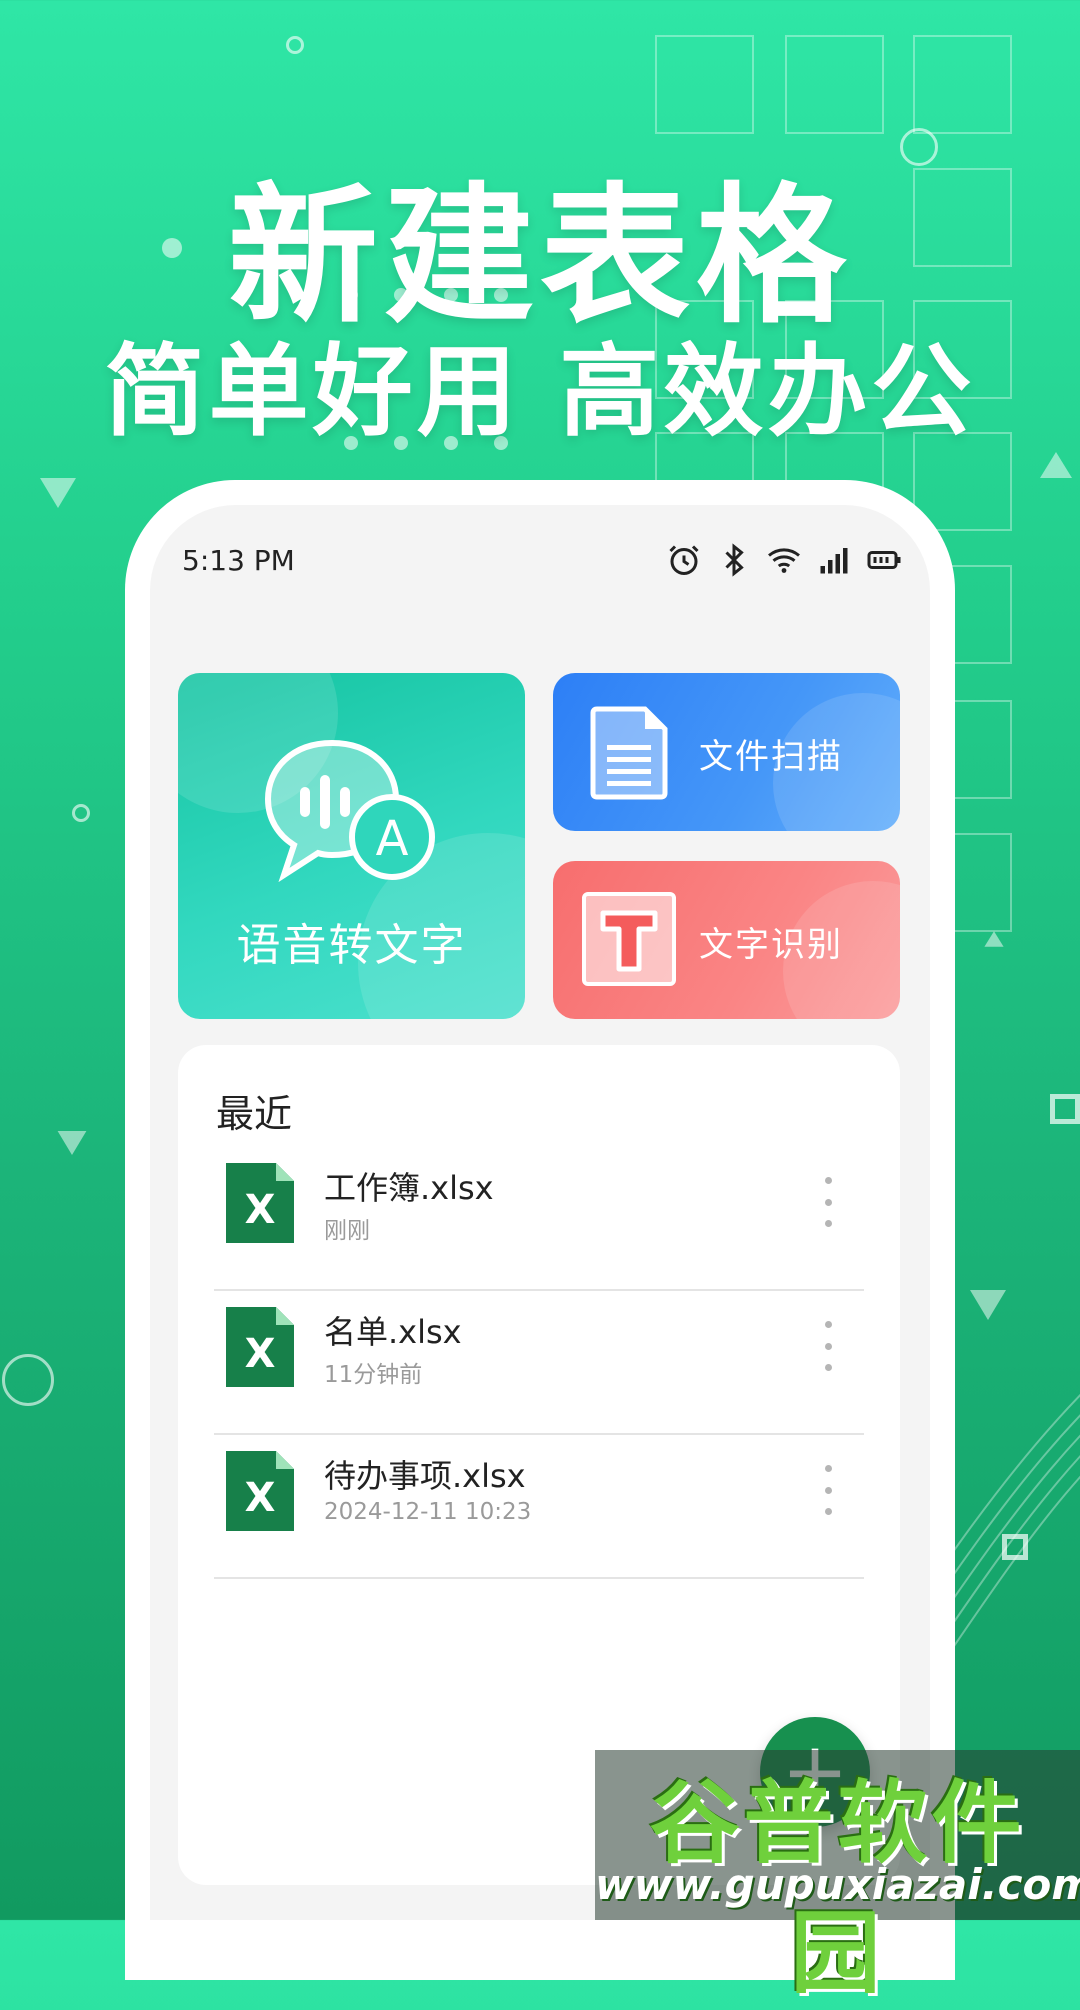 This screenshot has height=2010, width=1080. I want to click on document-icon, so click(629, 753).